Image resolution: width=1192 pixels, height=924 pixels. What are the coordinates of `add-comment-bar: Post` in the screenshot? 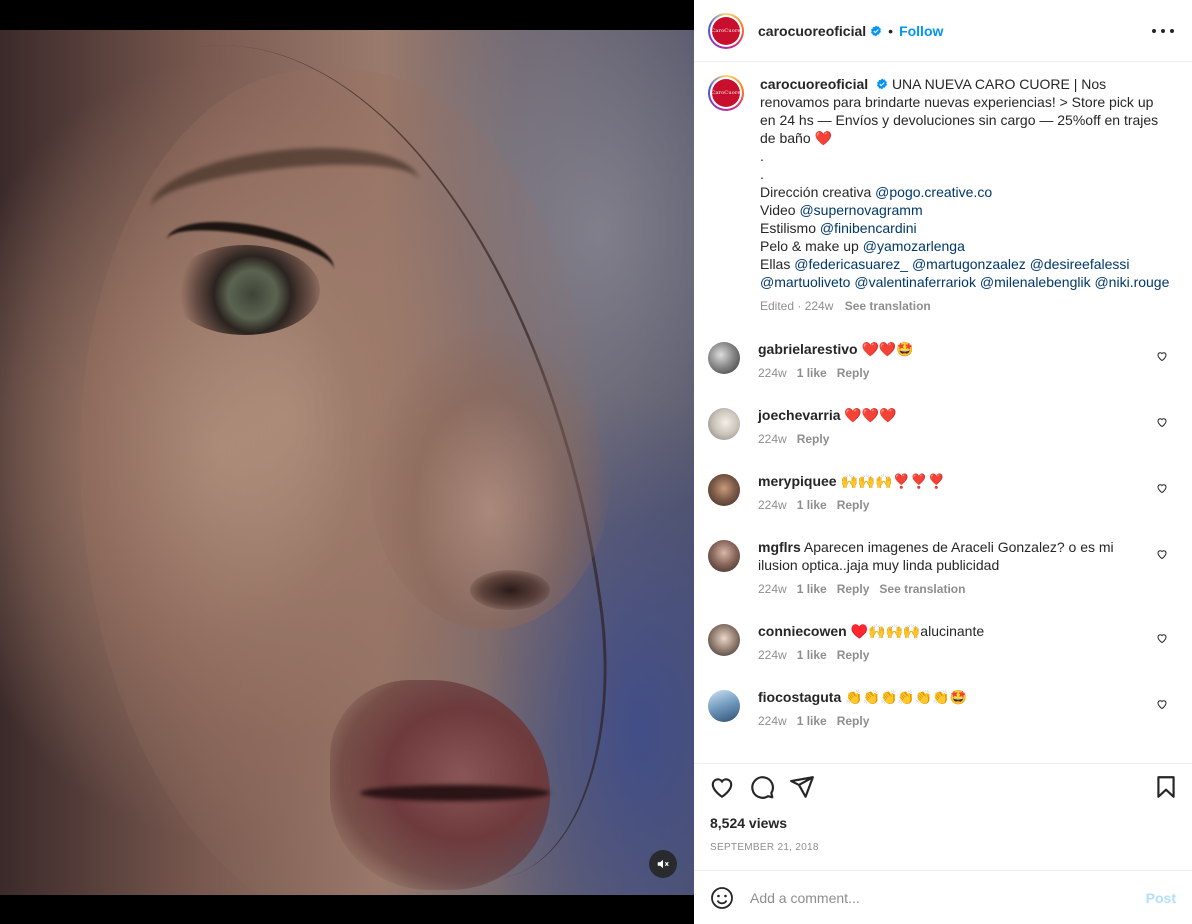 It's located at (943, 897).